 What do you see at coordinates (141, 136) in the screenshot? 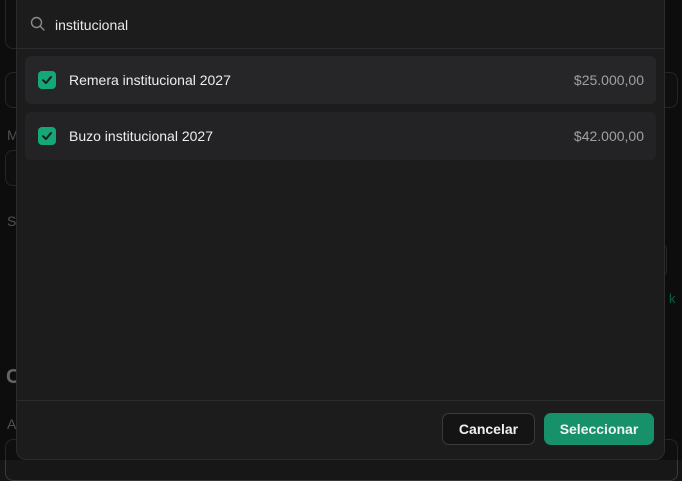
I see `item-name: Buzo institucional 2027` at bounding box center [141, 136].